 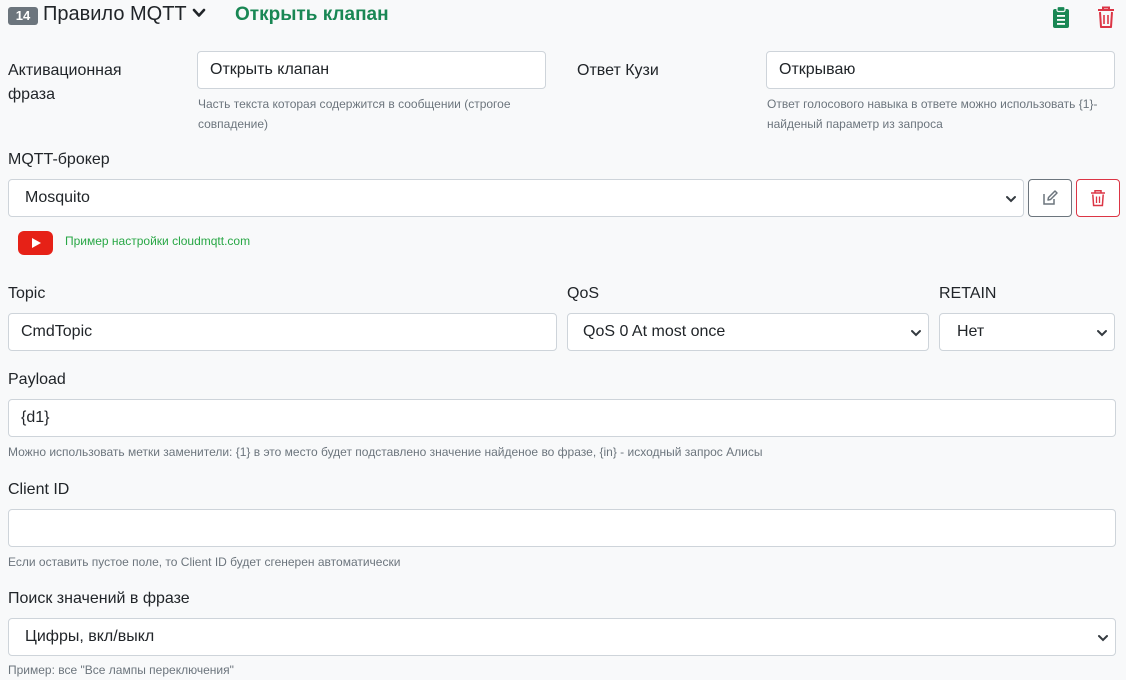 I want to click on edit-icon, so click(x=1050, y=197).